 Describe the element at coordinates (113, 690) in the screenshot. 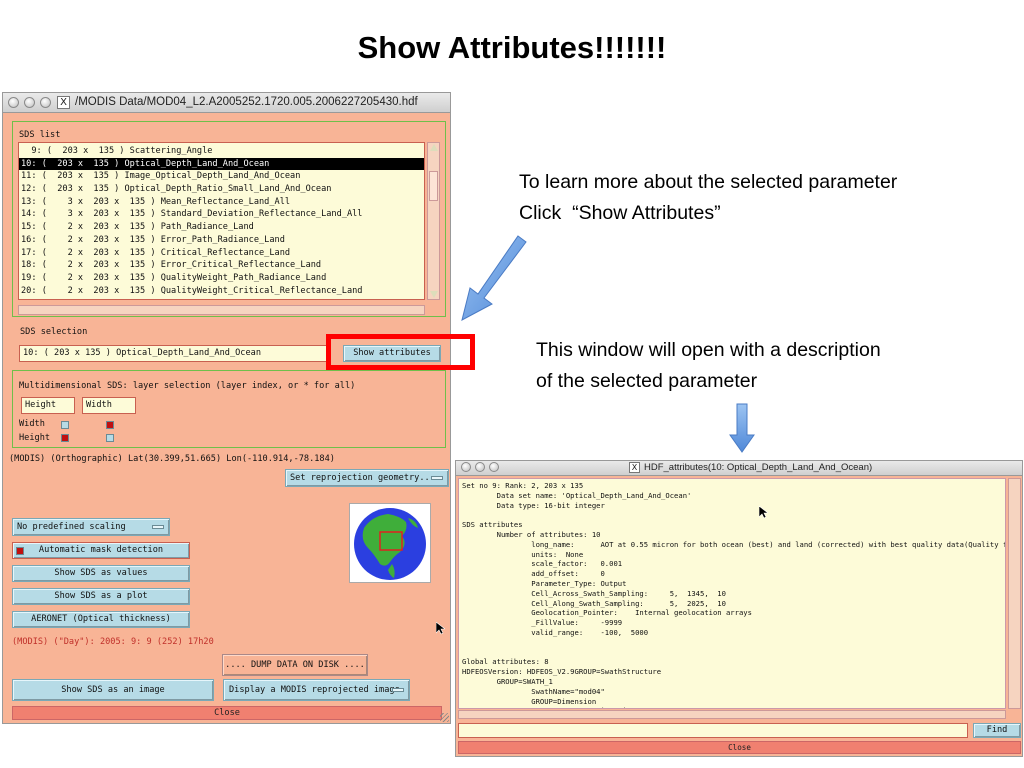

I see `show-image-button: Show SDS as an image` at that location.